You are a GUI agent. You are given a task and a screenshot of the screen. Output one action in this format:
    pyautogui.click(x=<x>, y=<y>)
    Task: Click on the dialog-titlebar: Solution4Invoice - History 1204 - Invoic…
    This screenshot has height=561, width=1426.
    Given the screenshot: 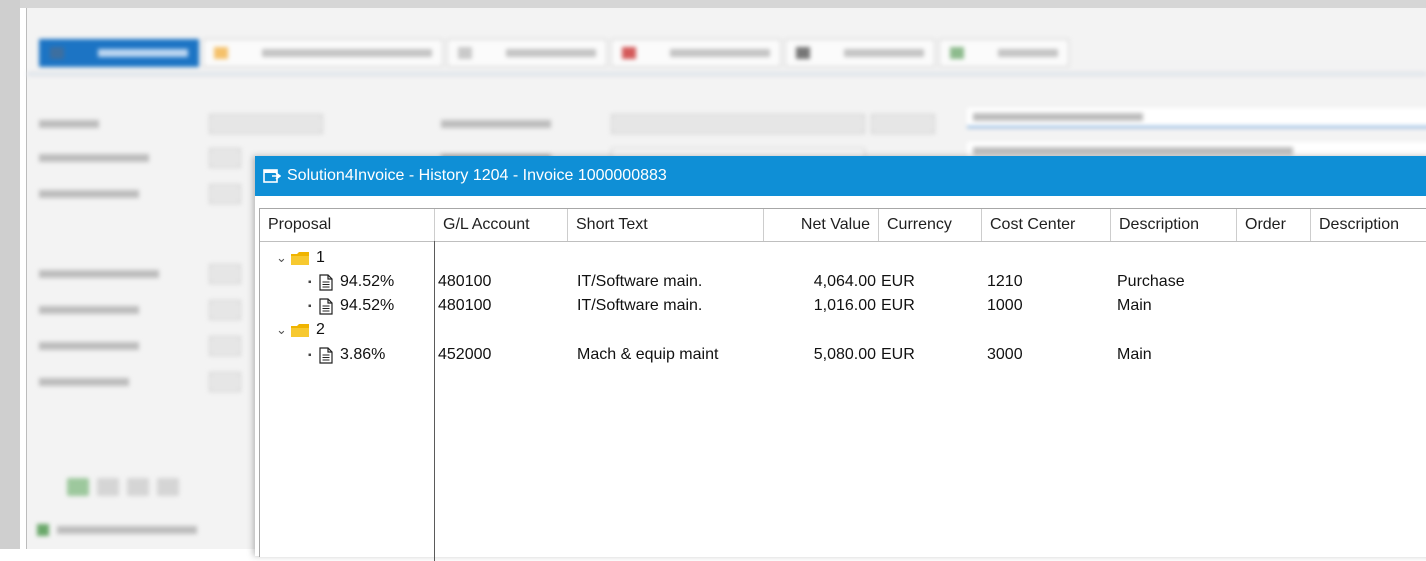 What is the action you would take?
    pyautogui.click(x=840, y=176)
    